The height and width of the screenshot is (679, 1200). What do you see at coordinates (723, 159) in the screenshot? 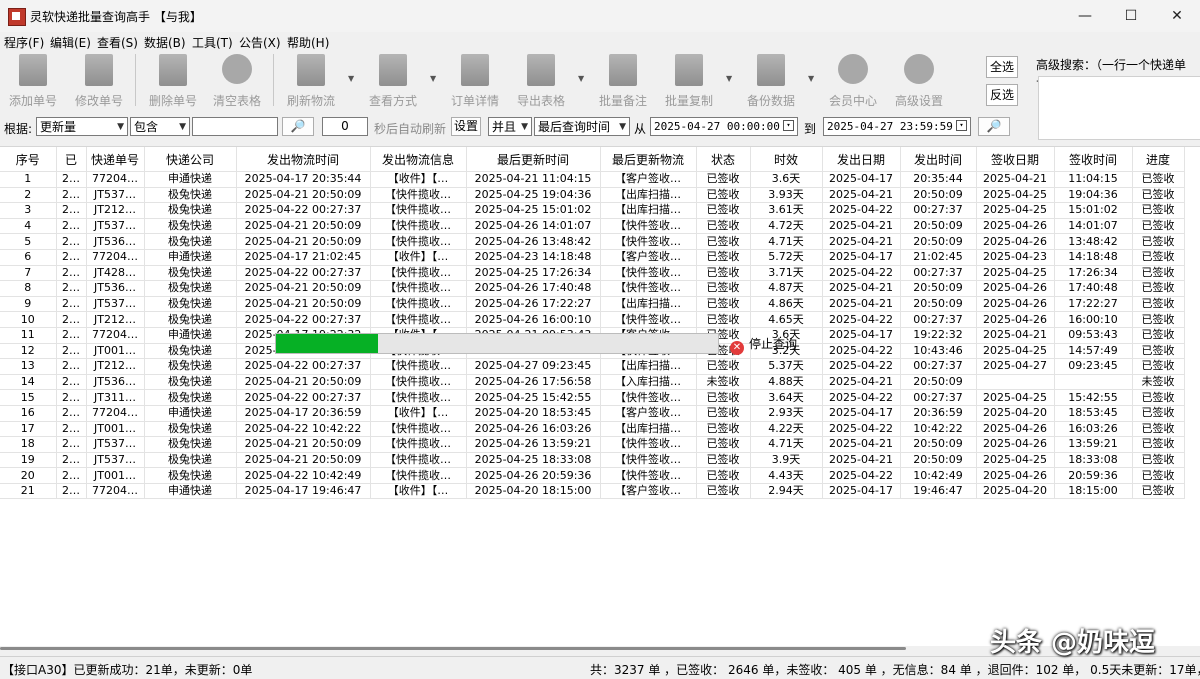
I see `column-header: 状态` at bounding box center [723, 159].